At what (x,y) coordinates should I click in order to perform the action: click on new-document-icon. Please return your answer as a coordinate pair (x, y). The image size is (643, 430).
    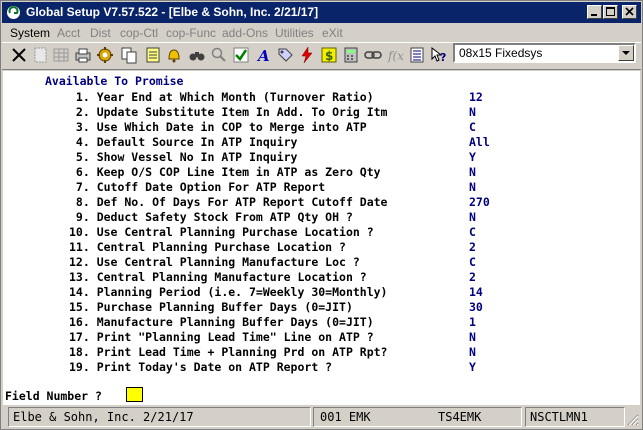
    Looking at the image, I should click on (40, 55).